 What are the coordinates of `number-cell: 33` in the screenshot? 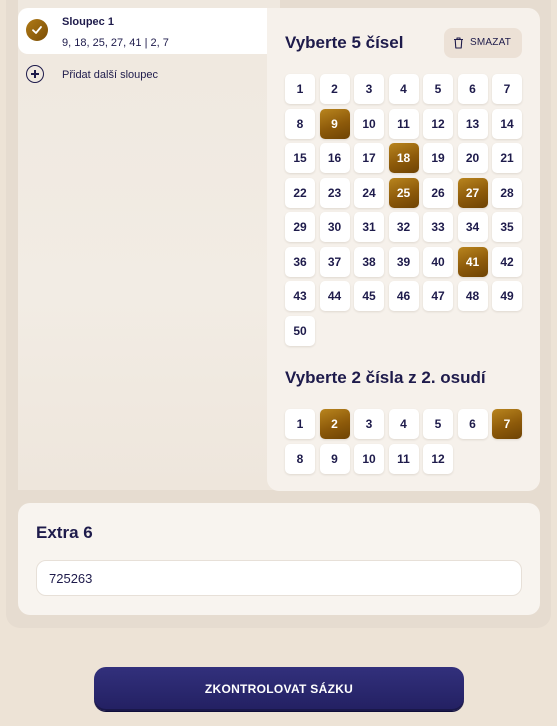 It's located at (438, 227).